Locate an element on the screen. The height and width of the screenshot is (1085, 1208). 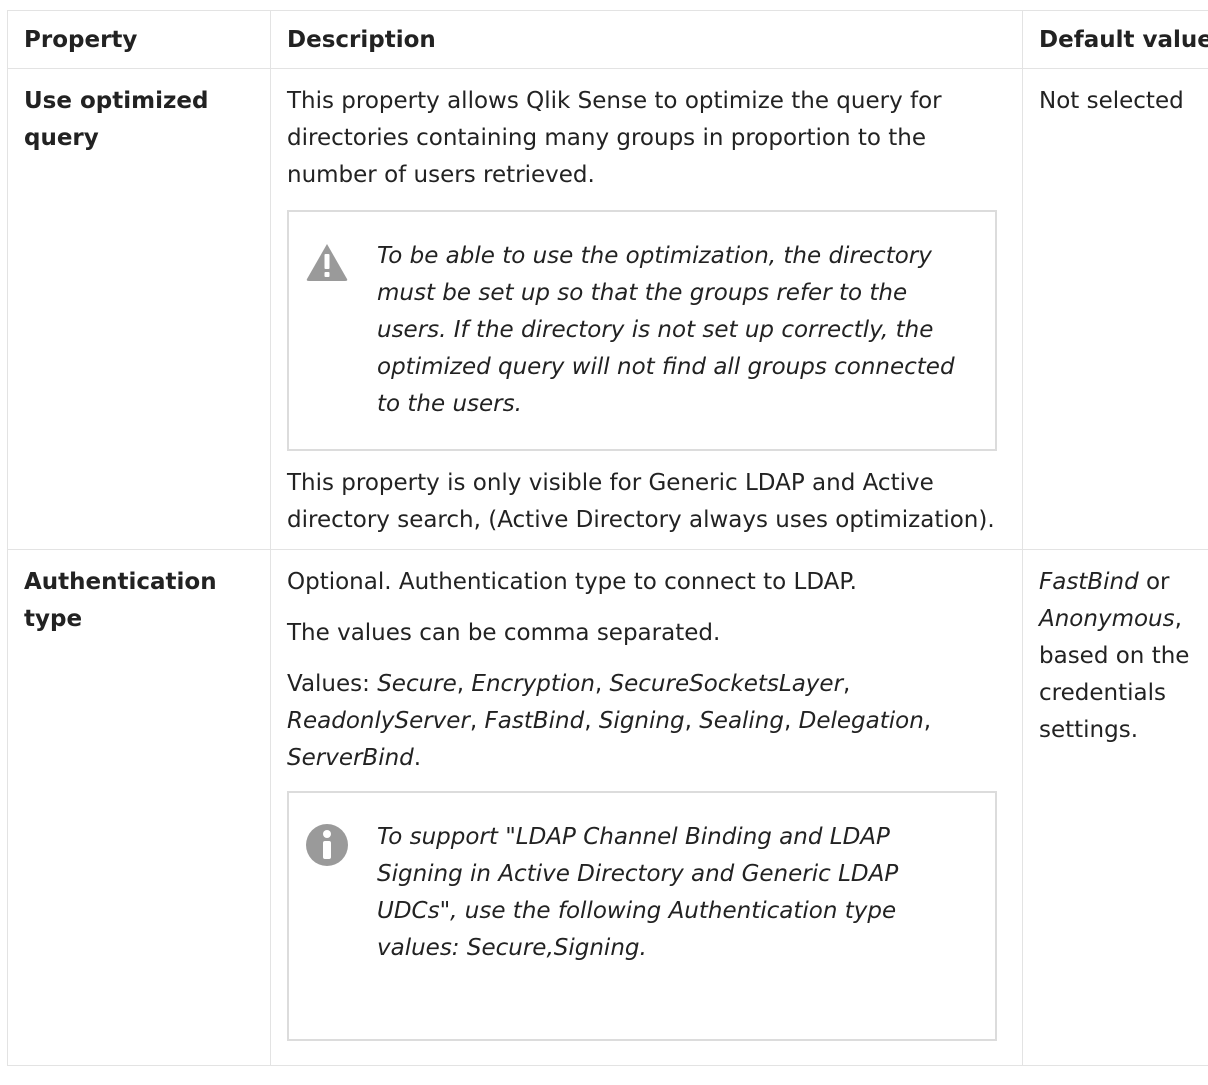
default-fastbind: FastBind is located at coordinates (1089, 582).